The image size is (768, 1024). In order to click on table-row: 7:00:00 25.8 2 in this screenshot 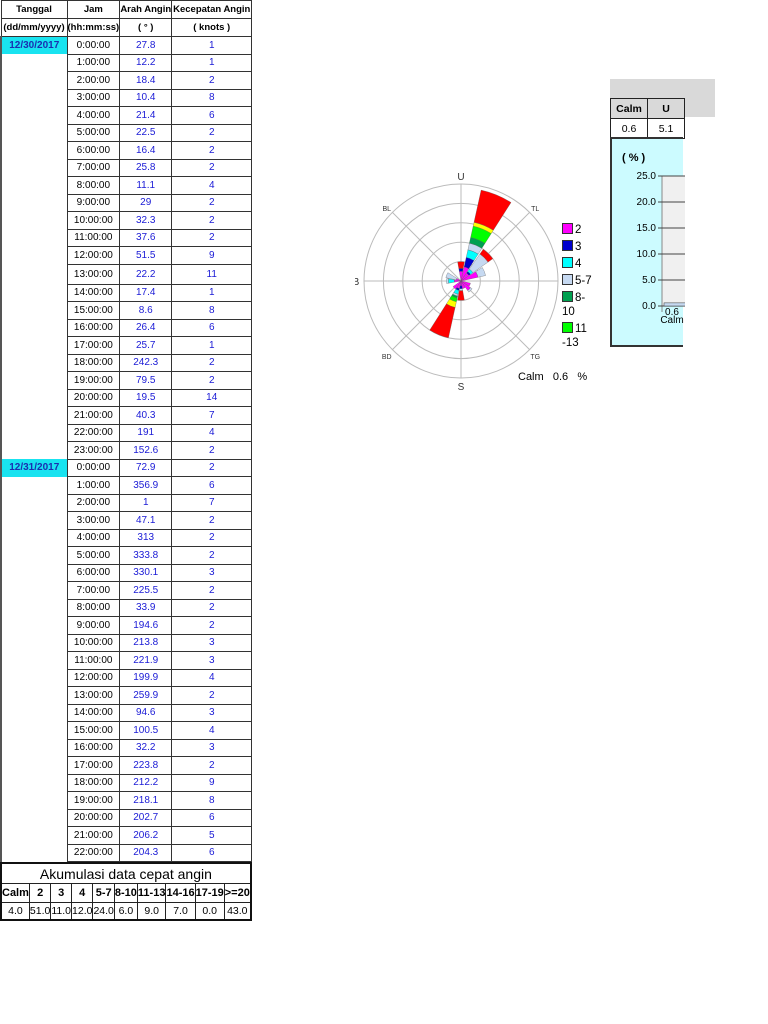, I will do `click(126, 167)`.